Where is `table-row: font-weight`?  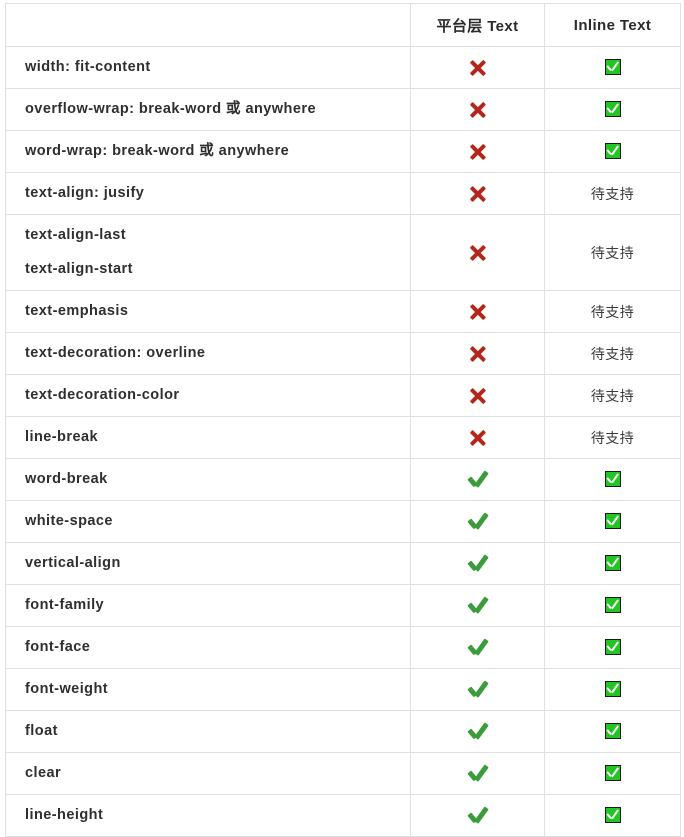
table-row: font-weight is located at coordinates (343, 689).